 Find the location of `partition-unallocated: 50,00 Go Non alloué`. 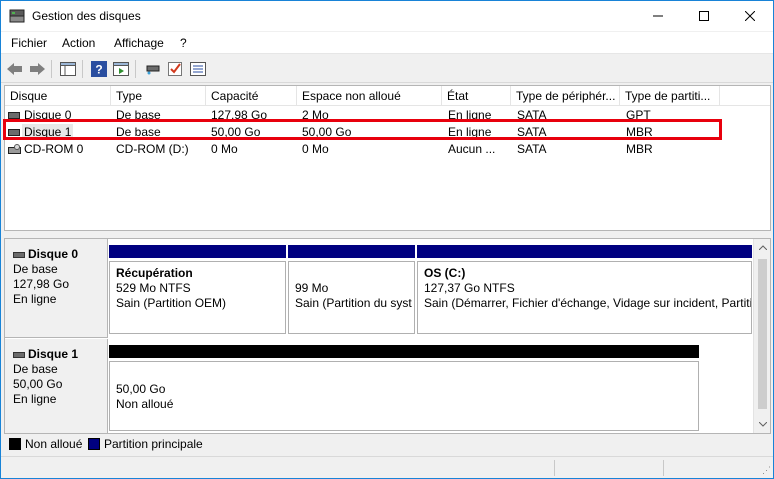

partition-unallocated: 50,00 Go Non alloué is located at coordinates (404, 388).